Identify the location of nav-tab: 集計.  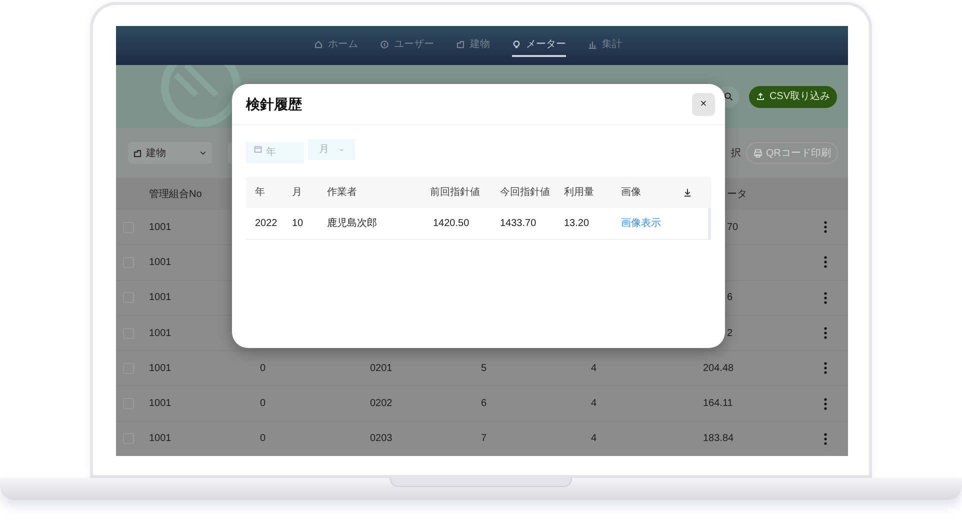
(605, 45).